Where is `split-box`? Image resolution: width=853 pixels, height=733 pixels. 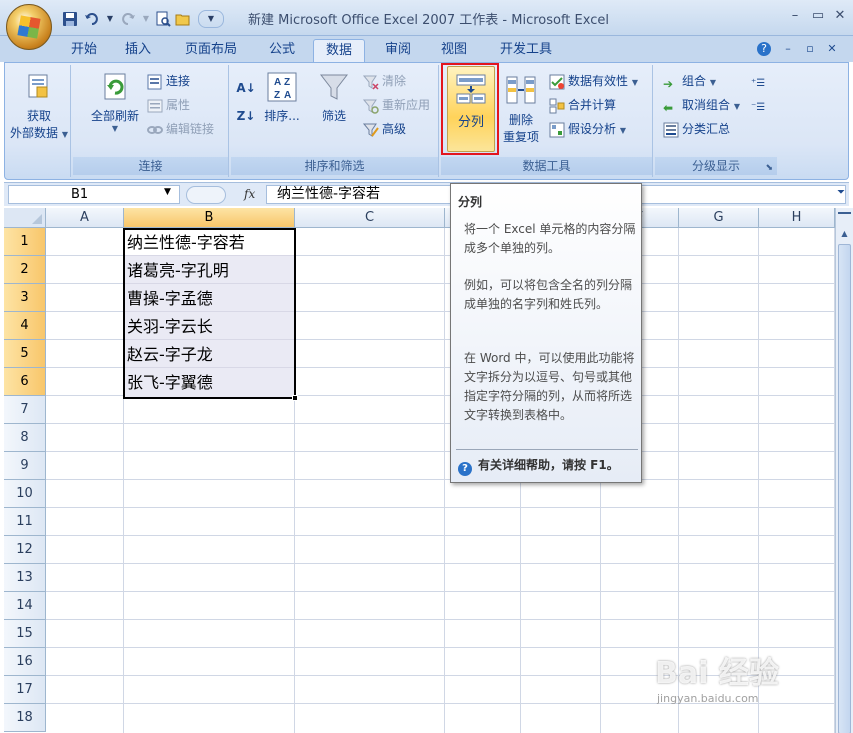
split-box is located at coordinates (844, 216).